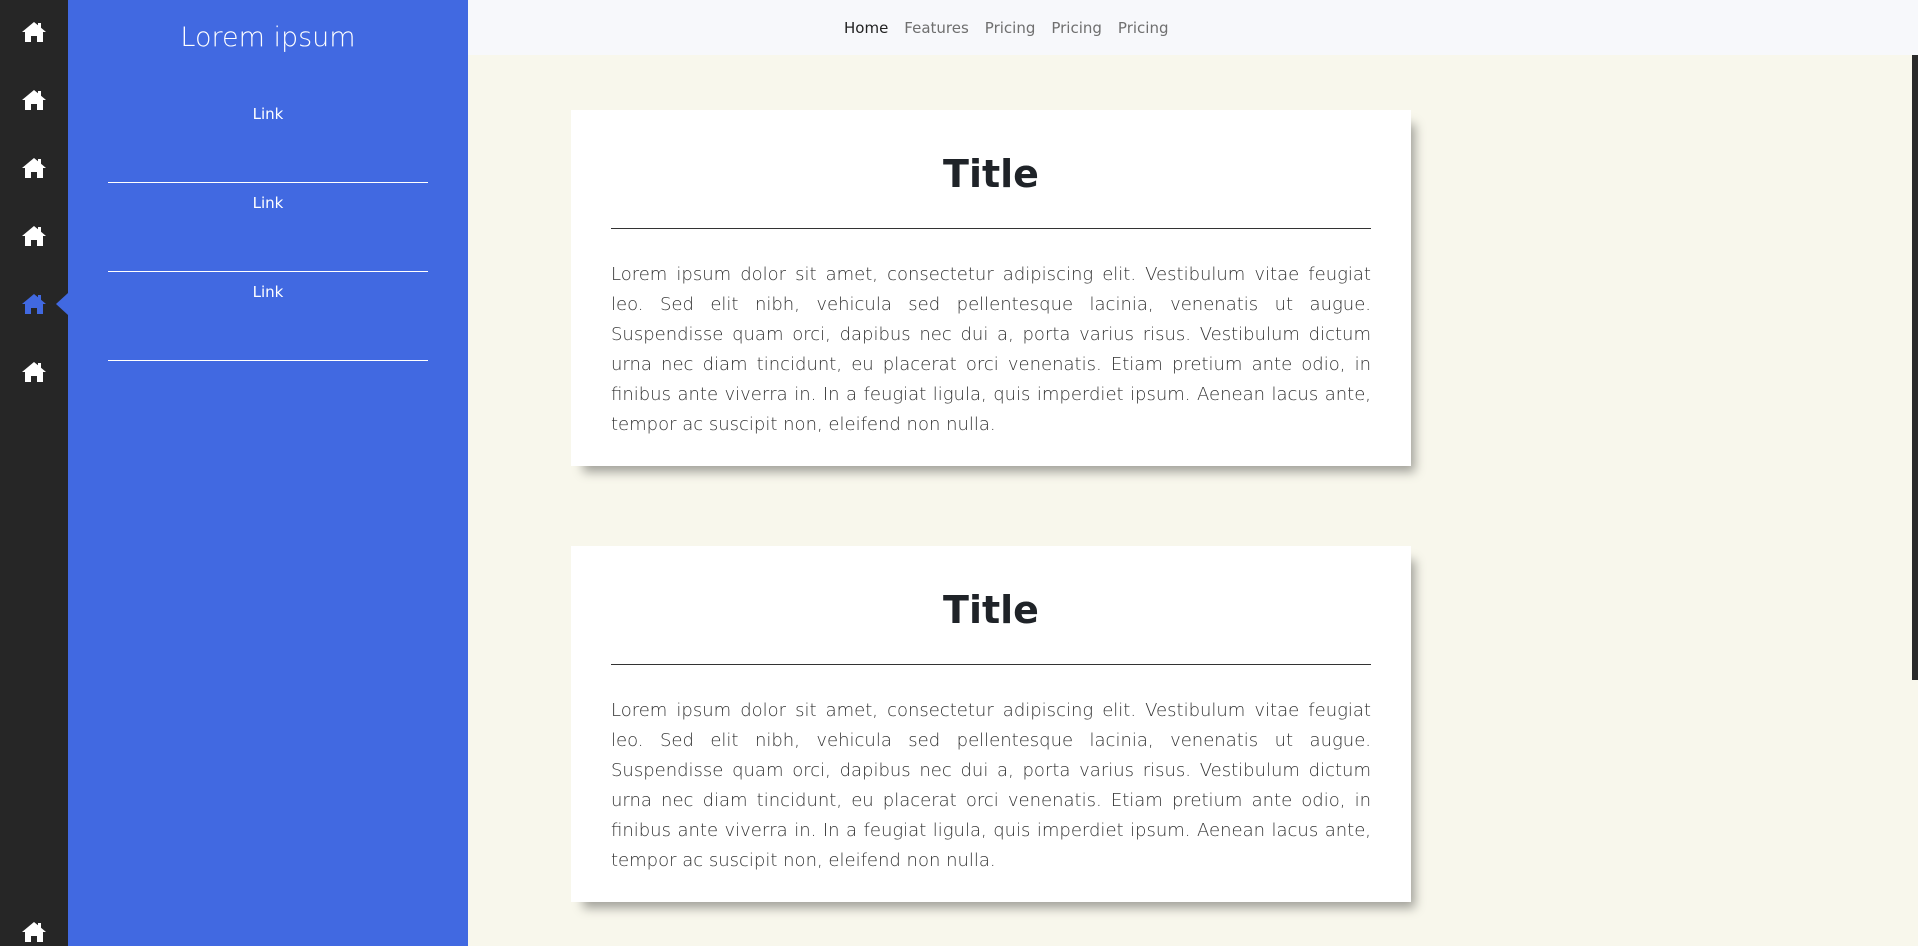  Describe the element at coordinates (268, 317) in the screenshot. I see `sidebar-link-3: Link` at that location.